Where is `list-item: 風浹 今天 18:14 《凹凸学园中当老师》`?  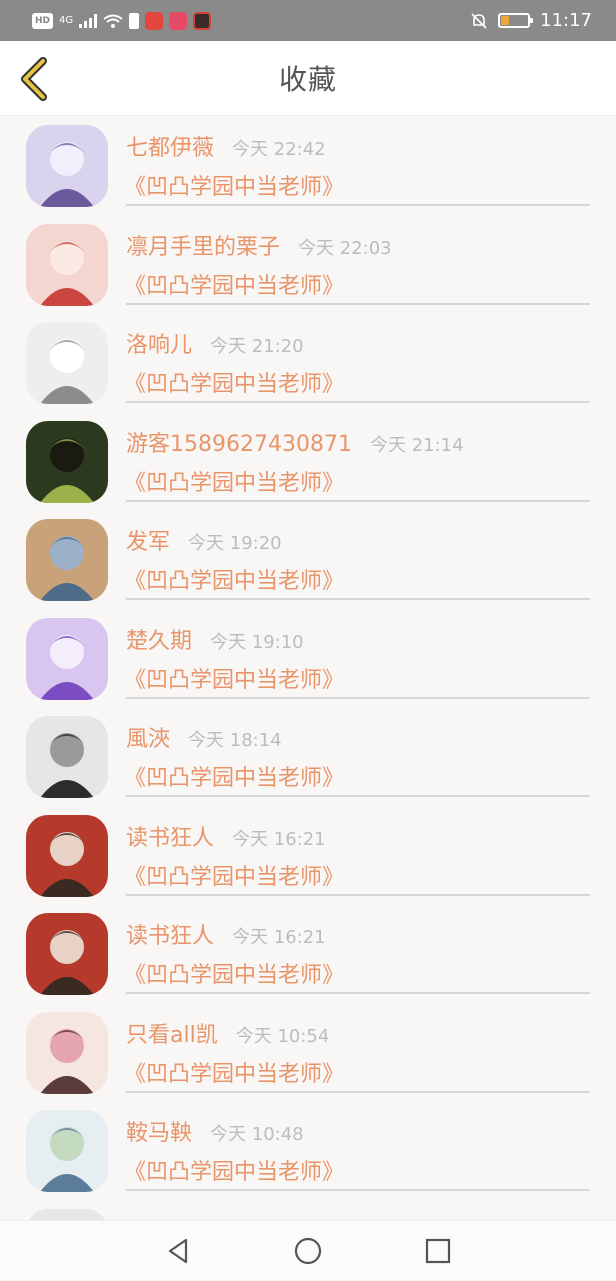 list-item: 風浹 今天 18:14 《凹凸学园中当老师》 is located at coordinates (308, 756).